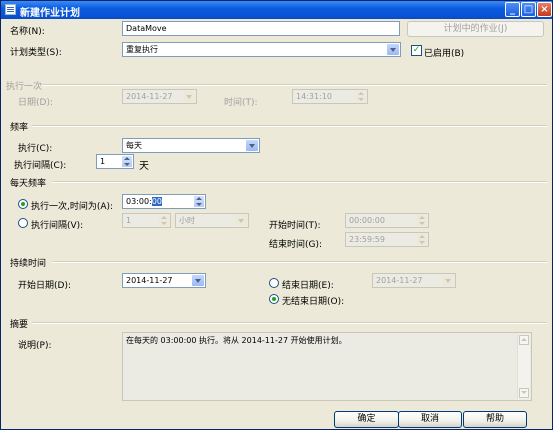 Image resolution: width=553 pixels, height=430 pixels. What do you see at coordinates (36, 53) in the screenshot?
I see `schedule-type-label: 计划类型(S):` at bounding box center [36, 53].